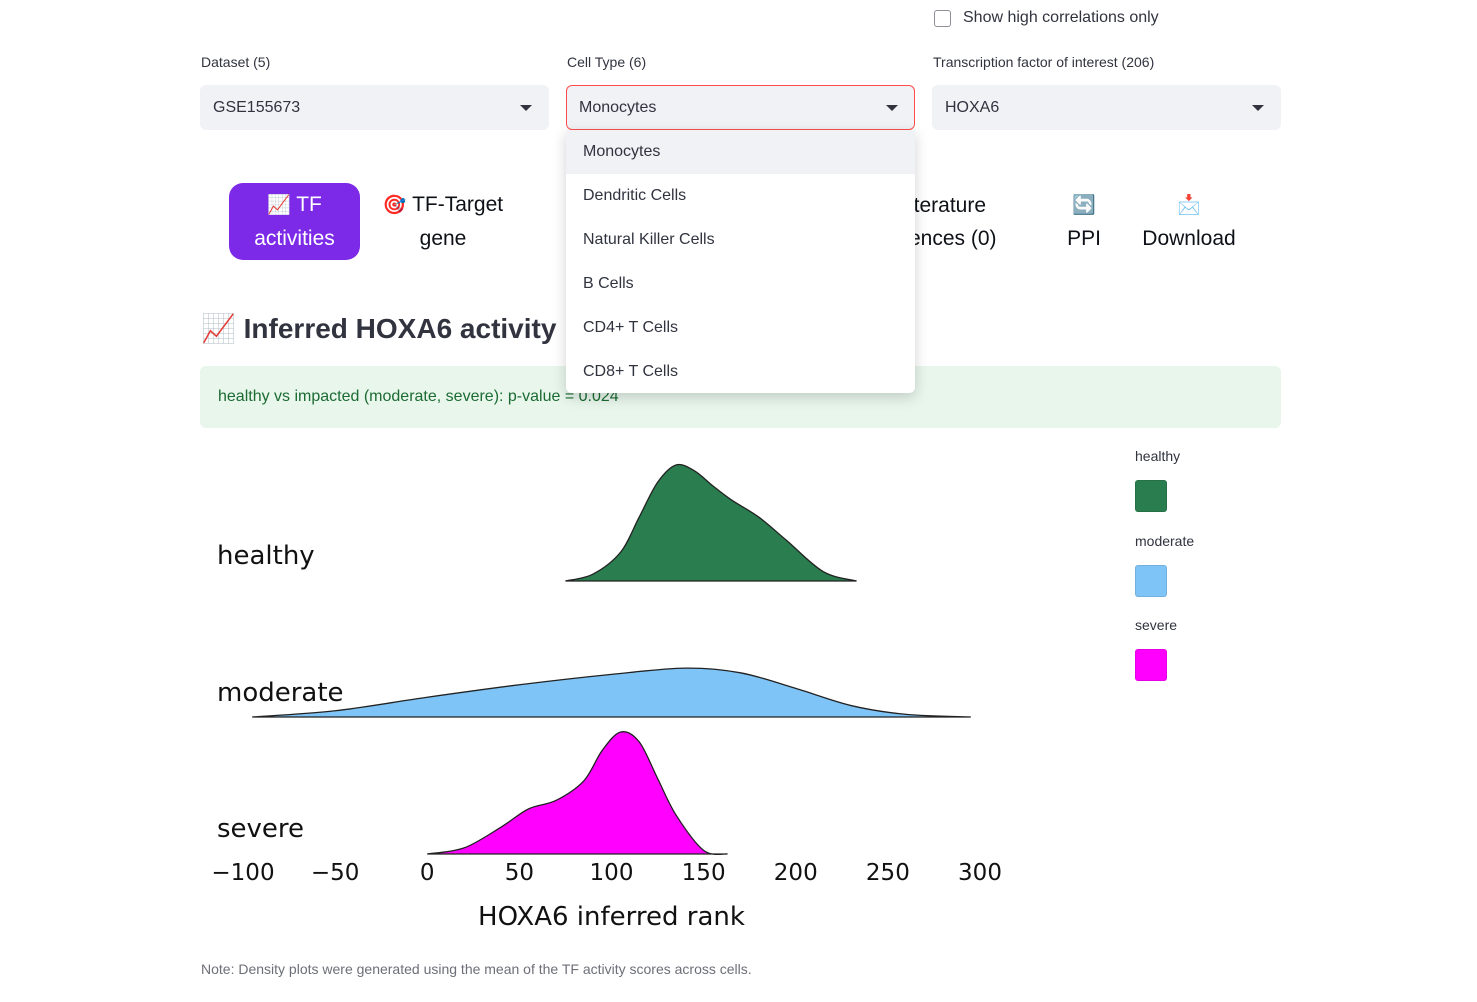 The image size is (1477, 1002). What do you see at coordinates (1106, 107) in the screenshot?
I see `tf-select: HOXA6` at bounding box center [1106, 107].